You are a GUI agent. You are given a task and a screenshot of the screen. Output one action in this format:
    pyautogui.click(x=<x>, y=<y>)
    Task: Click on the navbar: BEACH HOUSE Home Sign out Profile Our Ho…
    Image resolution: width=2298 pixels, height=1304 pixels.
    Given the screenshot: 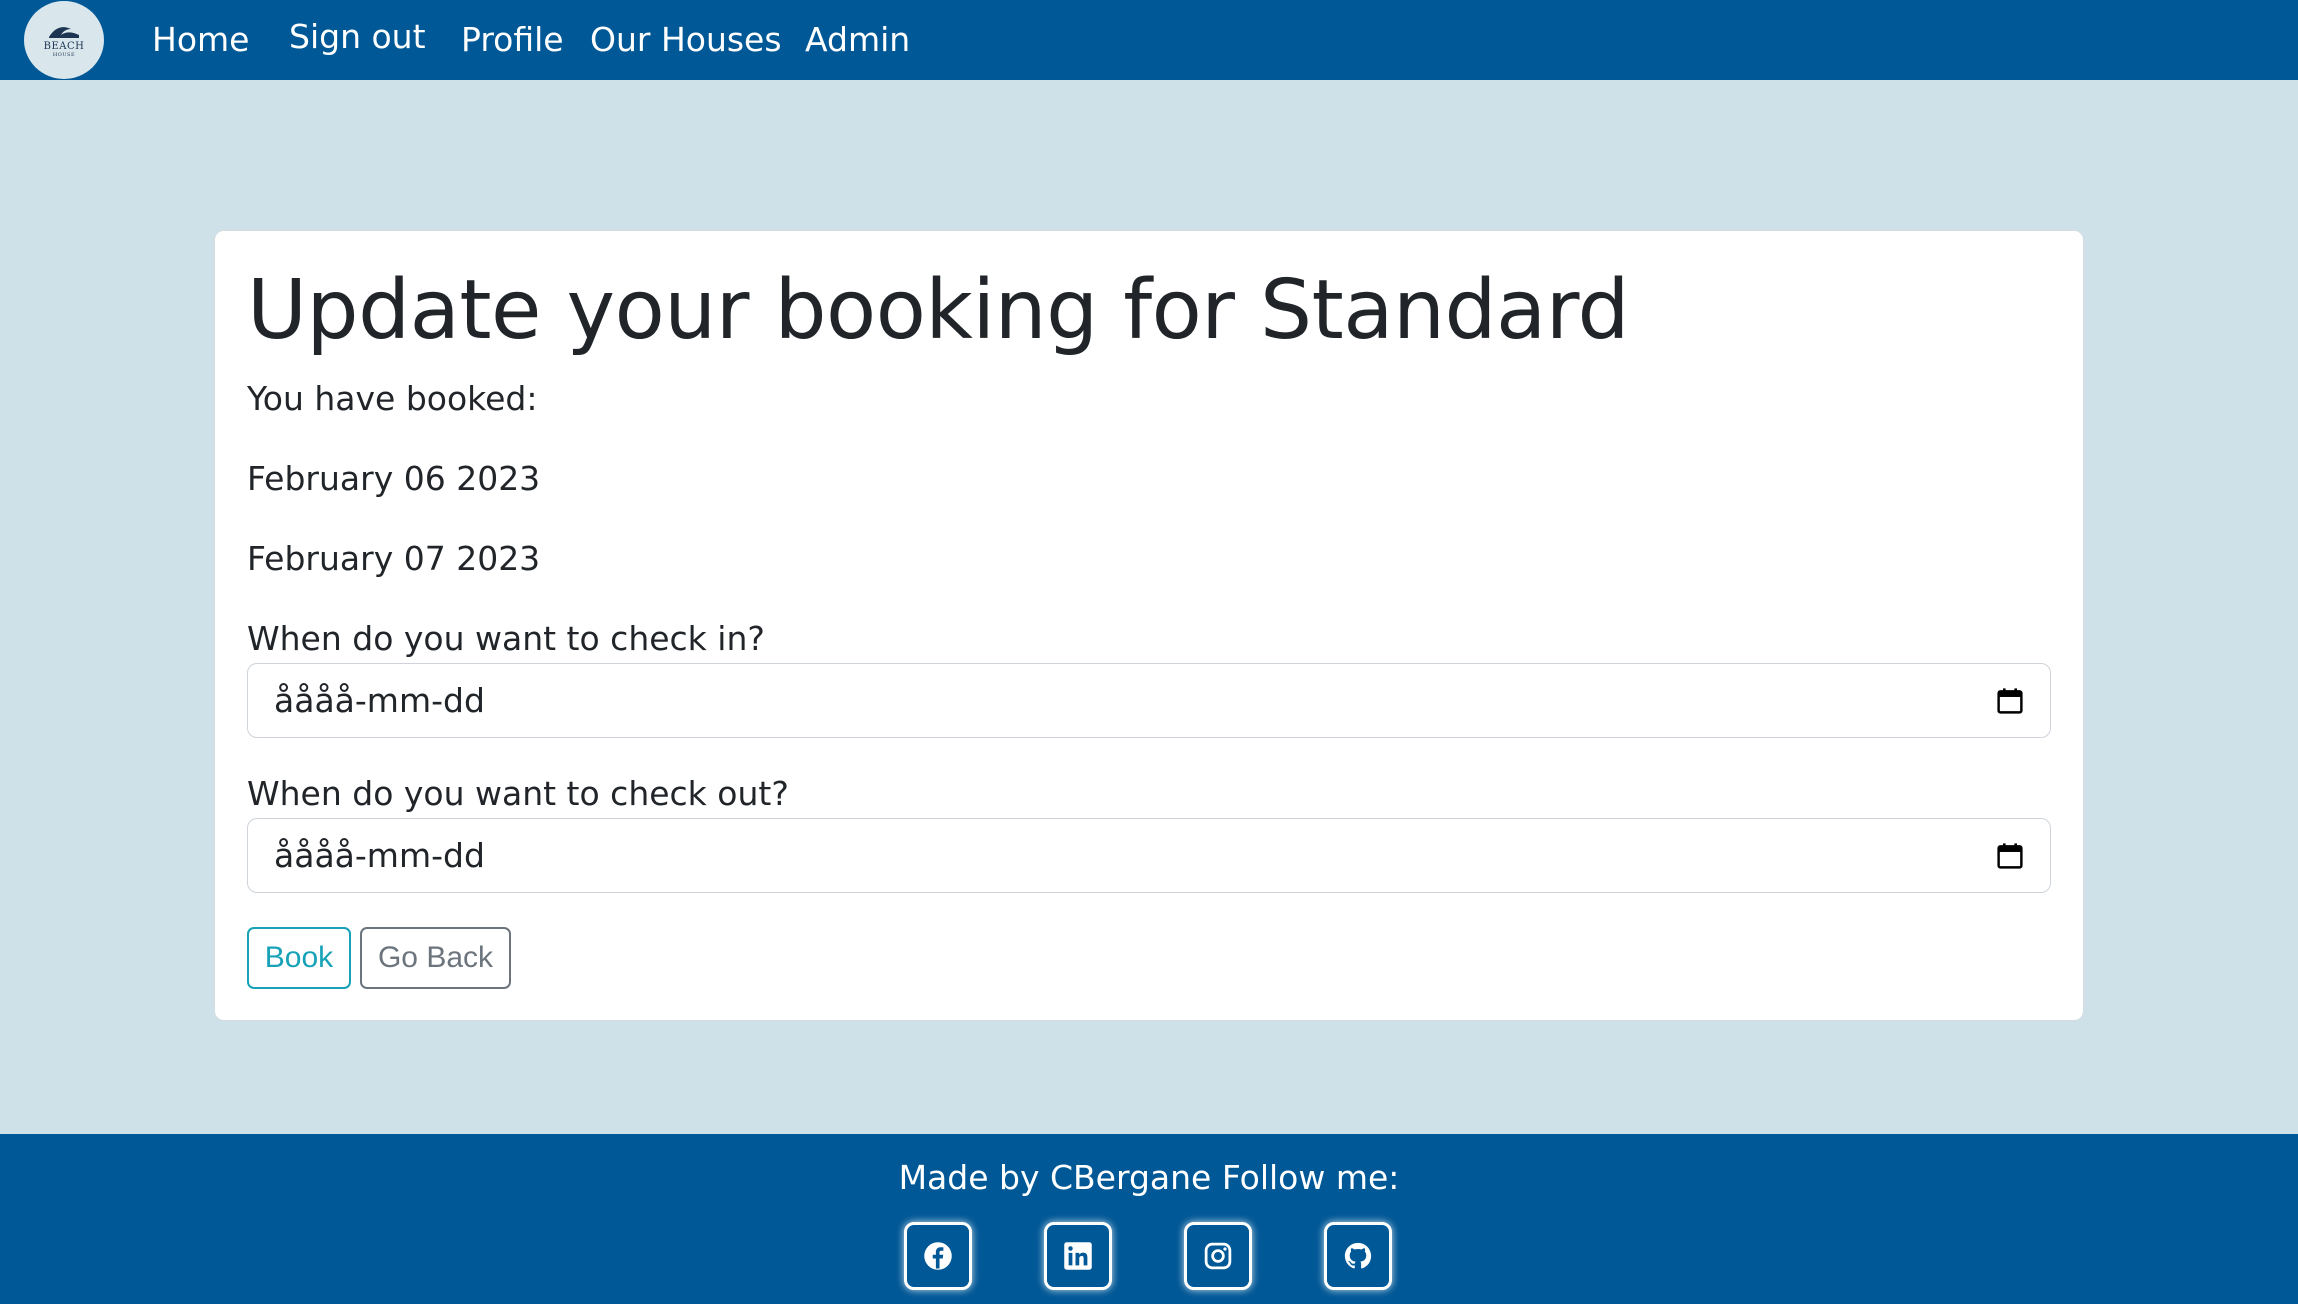 What is the action you would take?
    pyautogui.click(x=1149, y=40)
    